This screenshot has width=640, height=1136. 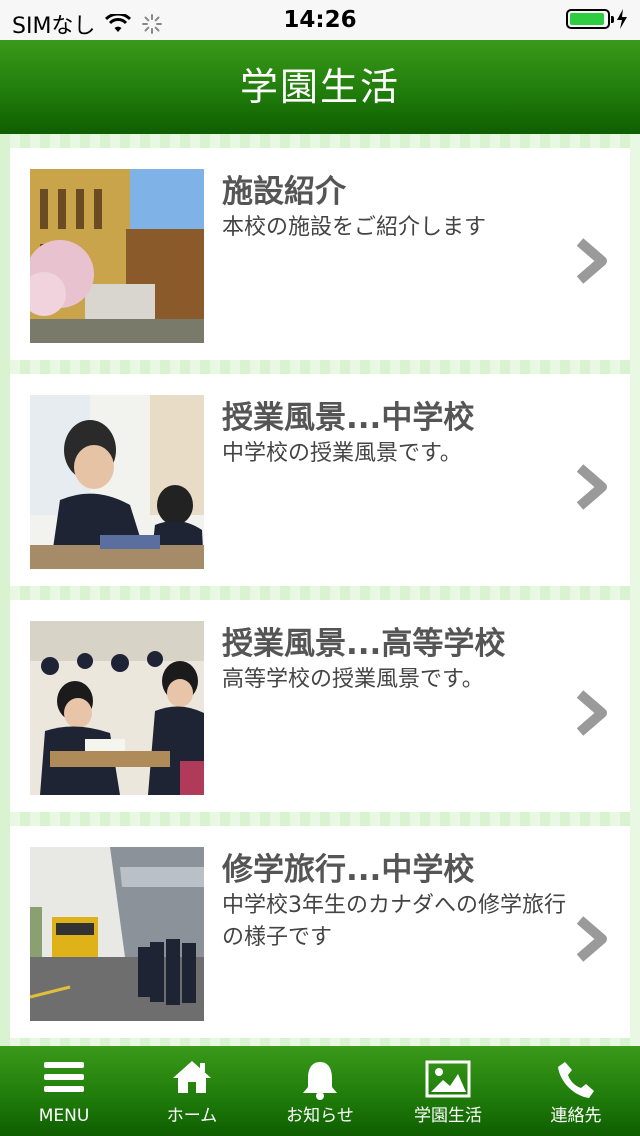 What do you see at coordinates (348, 870) in the screenshot?
I see `item-title: 修学旅行...中学校` at bounding box center [348, 870].